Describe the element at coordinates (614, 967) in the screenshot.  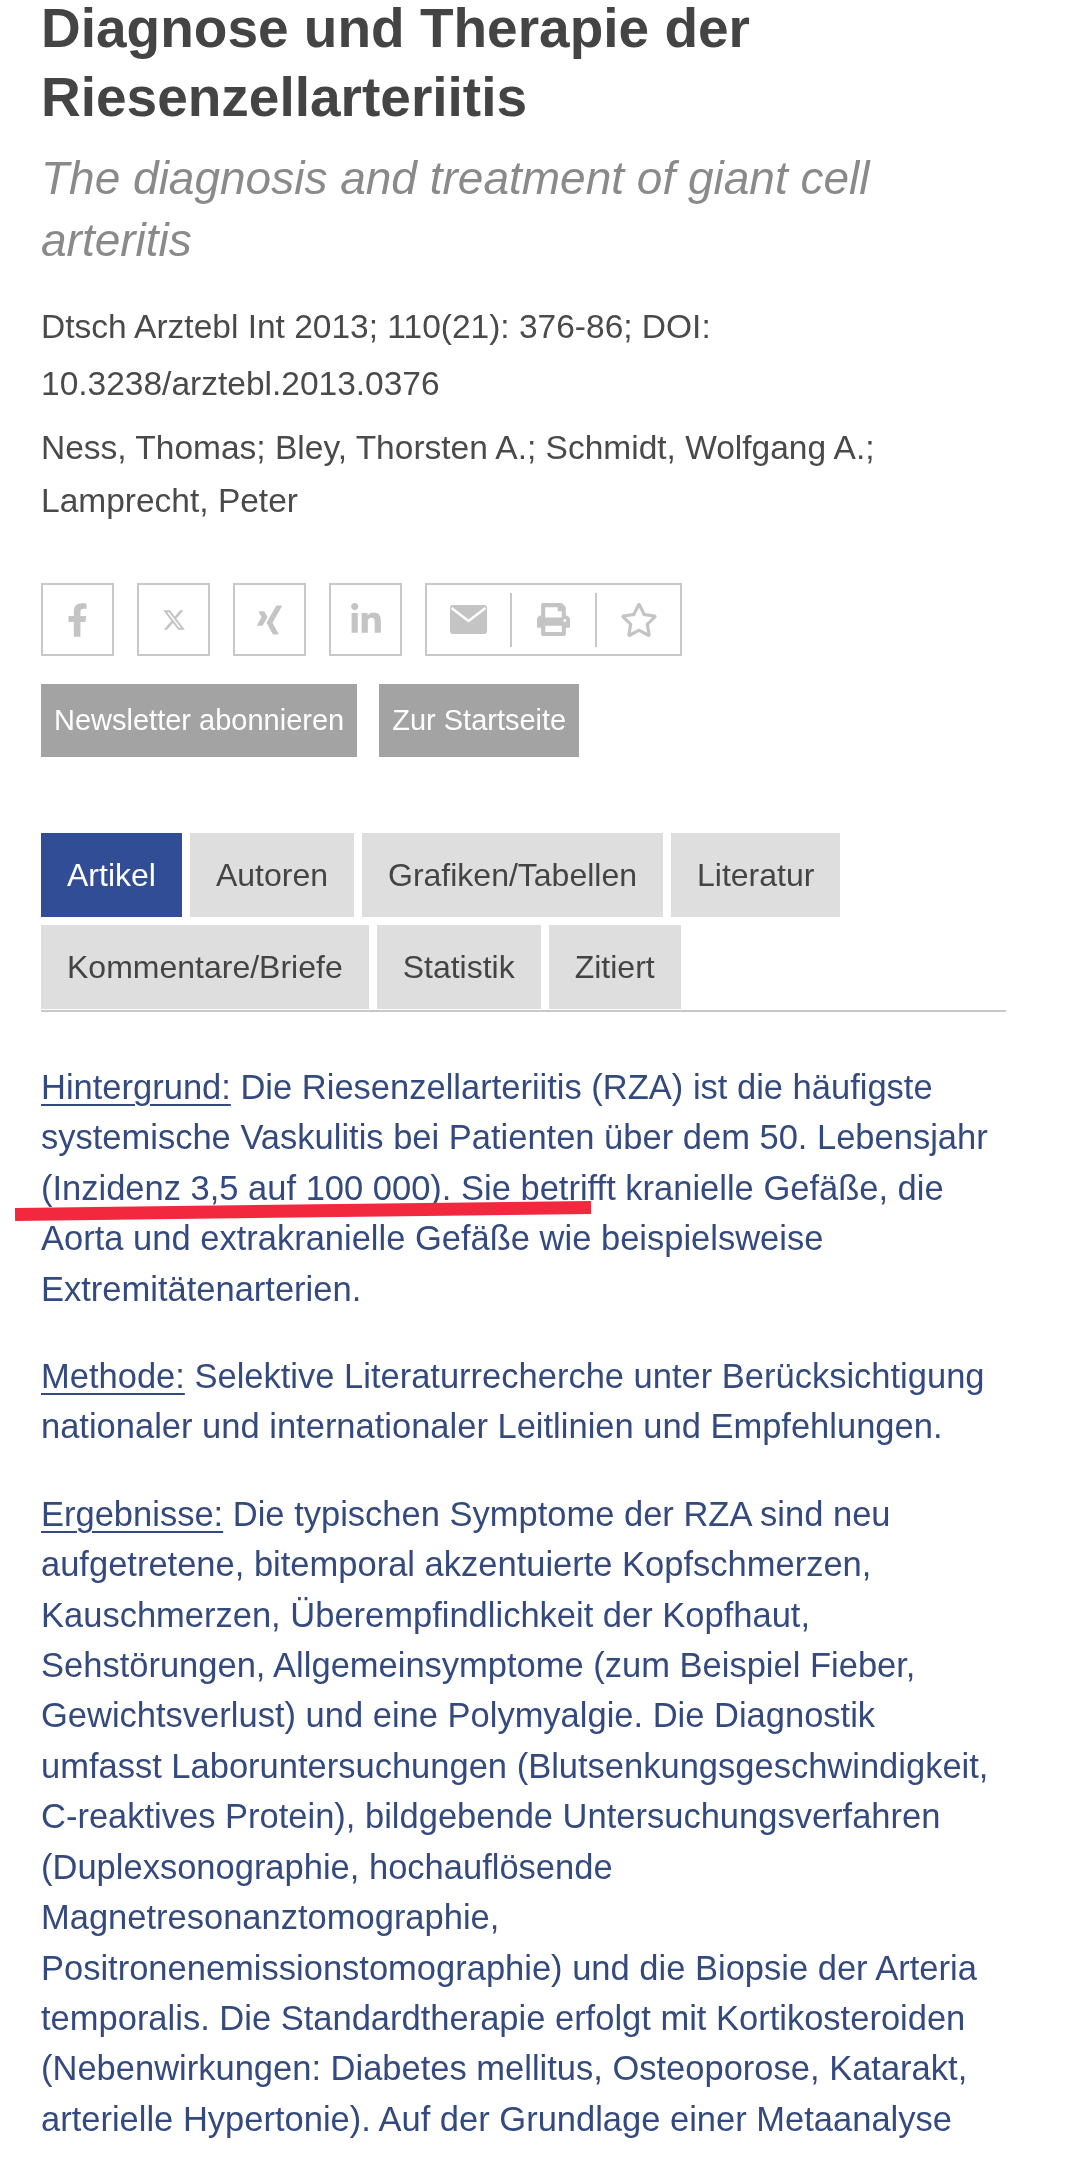
I see `tab: Zitiert` at that location.